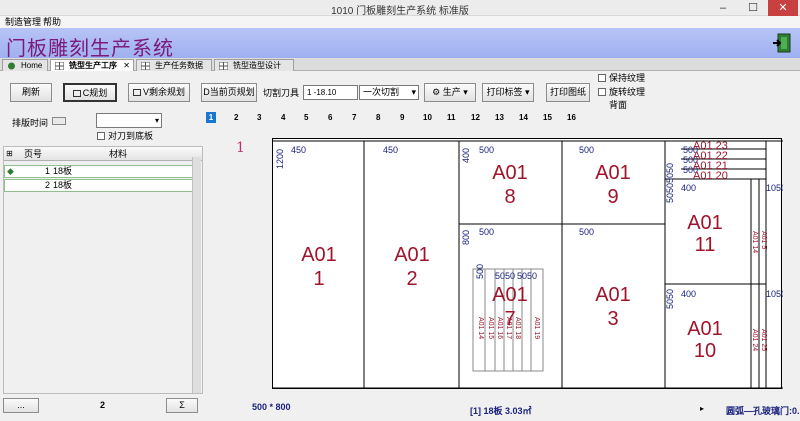 The height and width of the screenshot is (421, 800). What do you see at coordinates (670, 183) in the screenshot?
I see `dim-height: 50505050` at bounding box center [670, 183].